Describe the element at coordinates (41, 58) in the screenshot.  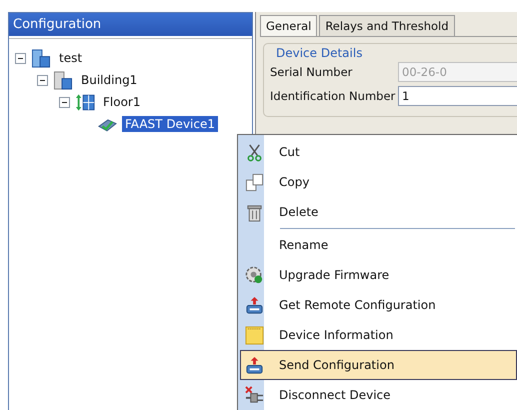
I see `buildings-icon` at that location.